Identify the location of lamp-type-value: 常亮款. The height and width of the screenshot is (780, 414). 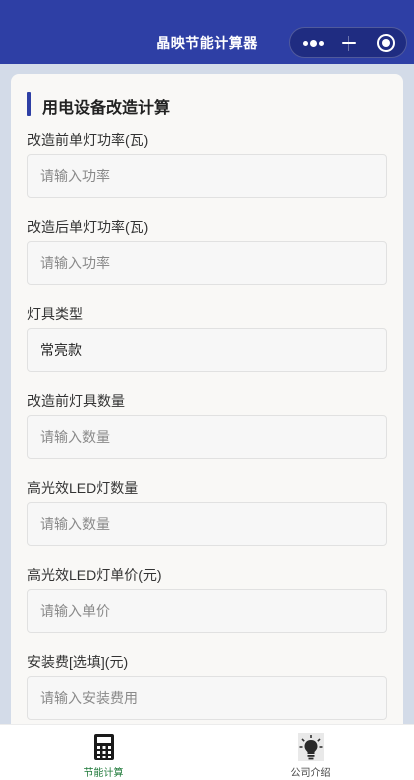
(61, 350).